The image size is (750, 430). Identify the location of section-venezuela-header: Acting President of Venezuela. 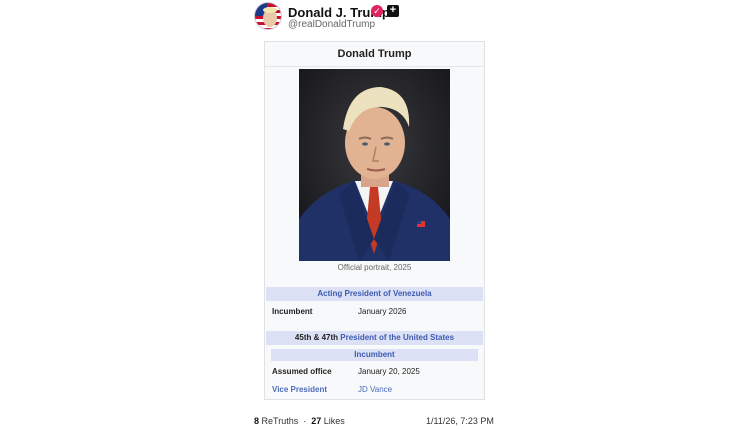
(374, 294).